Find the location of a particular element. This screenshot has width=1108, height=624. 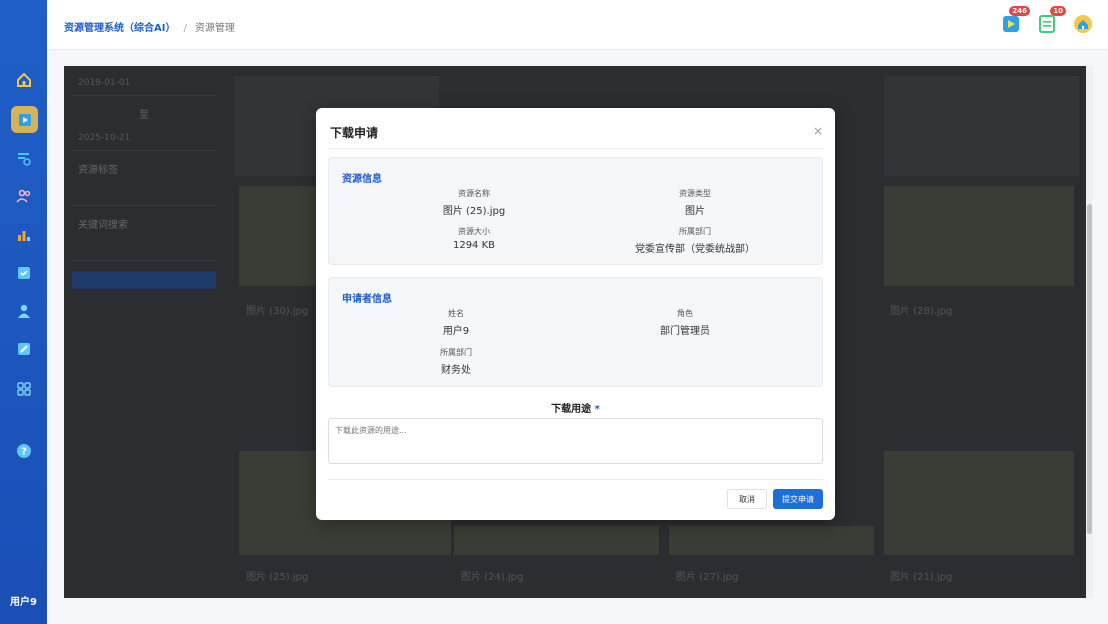

date-end: 2025-10-21 is located at coordinates (144, 140).